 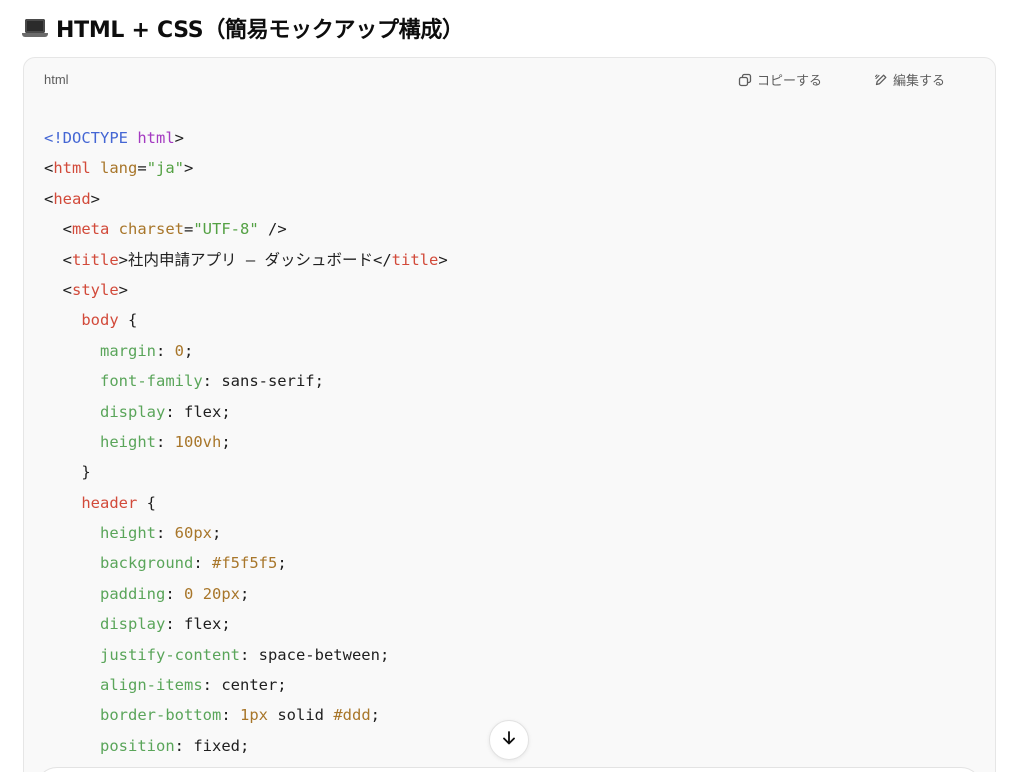 I want to click on message-composer, so click(x=509, y=769).